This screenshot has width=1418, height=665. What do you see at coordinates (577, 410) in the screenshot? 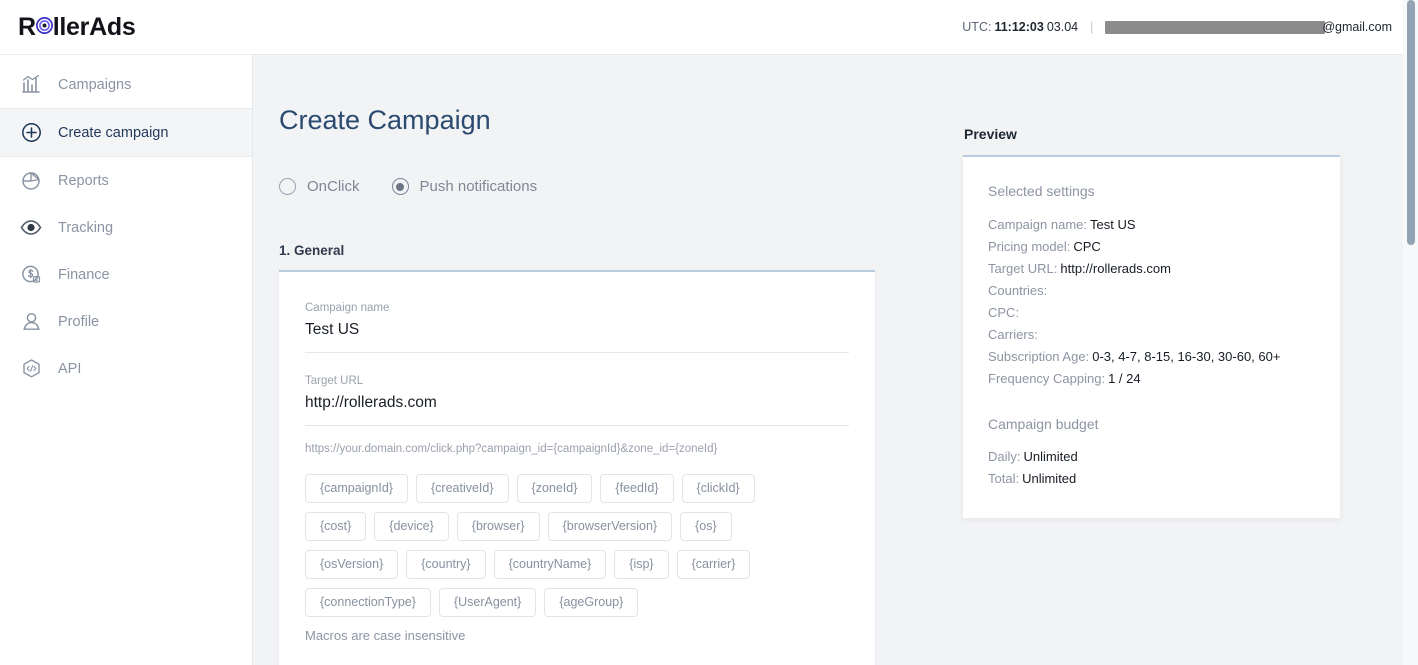
I see `target-url-input: http://rollerads.com` at bounding box center [577, 410].